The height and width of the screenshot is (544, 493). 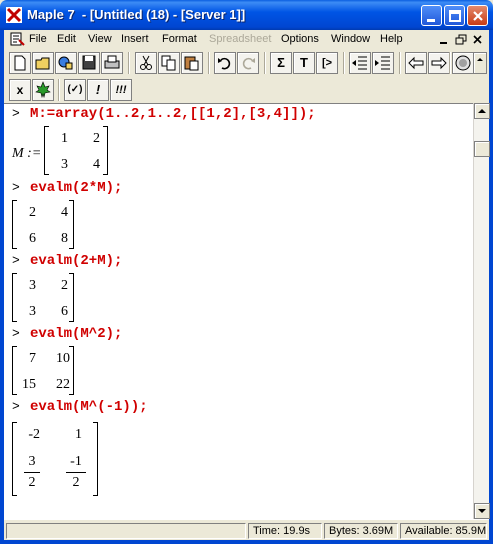 I want to click on copy-button, so click(x=169, y=63).